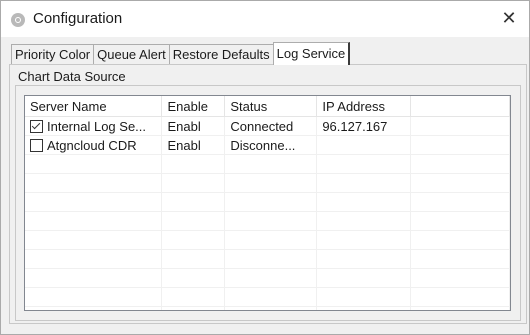  Describe the element at coordinates (509, 18) in the screenshot. I see `close-icon: ✕` at that location.